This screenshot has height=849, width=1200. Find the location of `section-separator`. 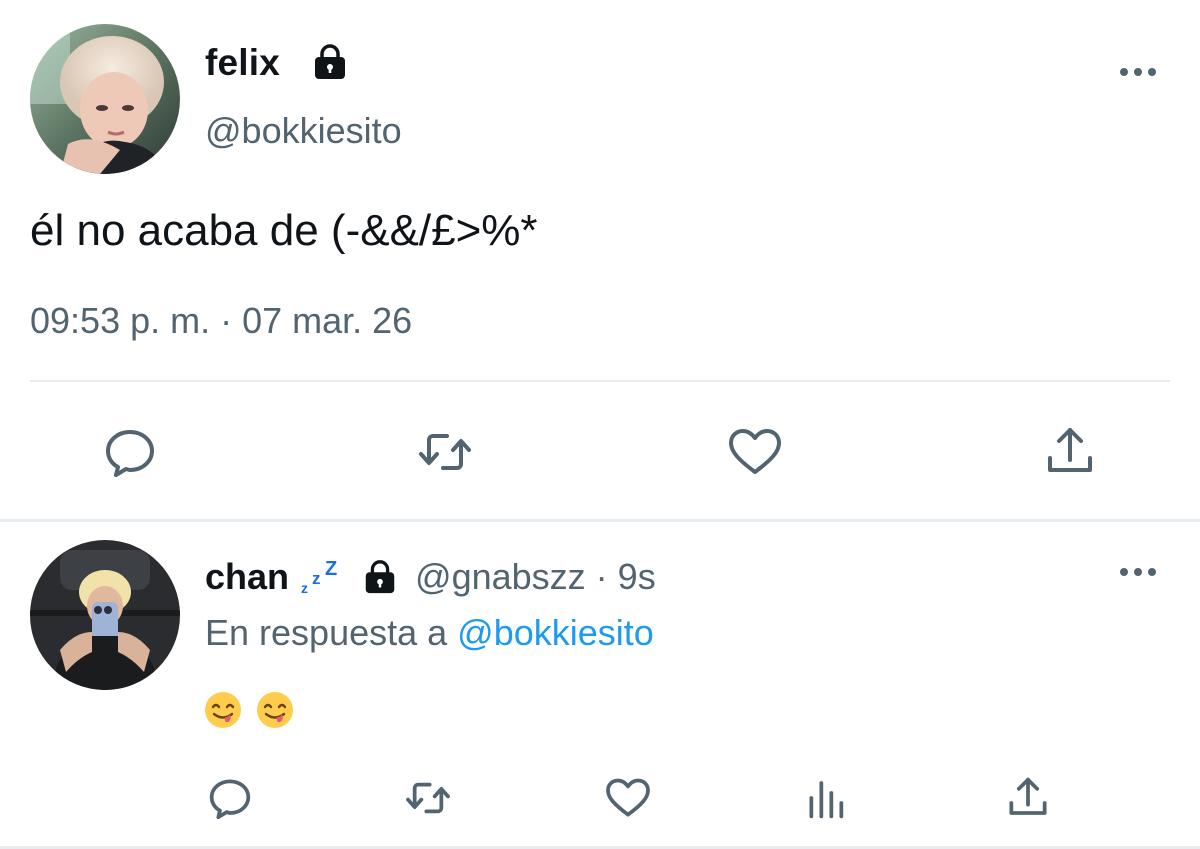

section-separator is located at coordinates (600, 520).